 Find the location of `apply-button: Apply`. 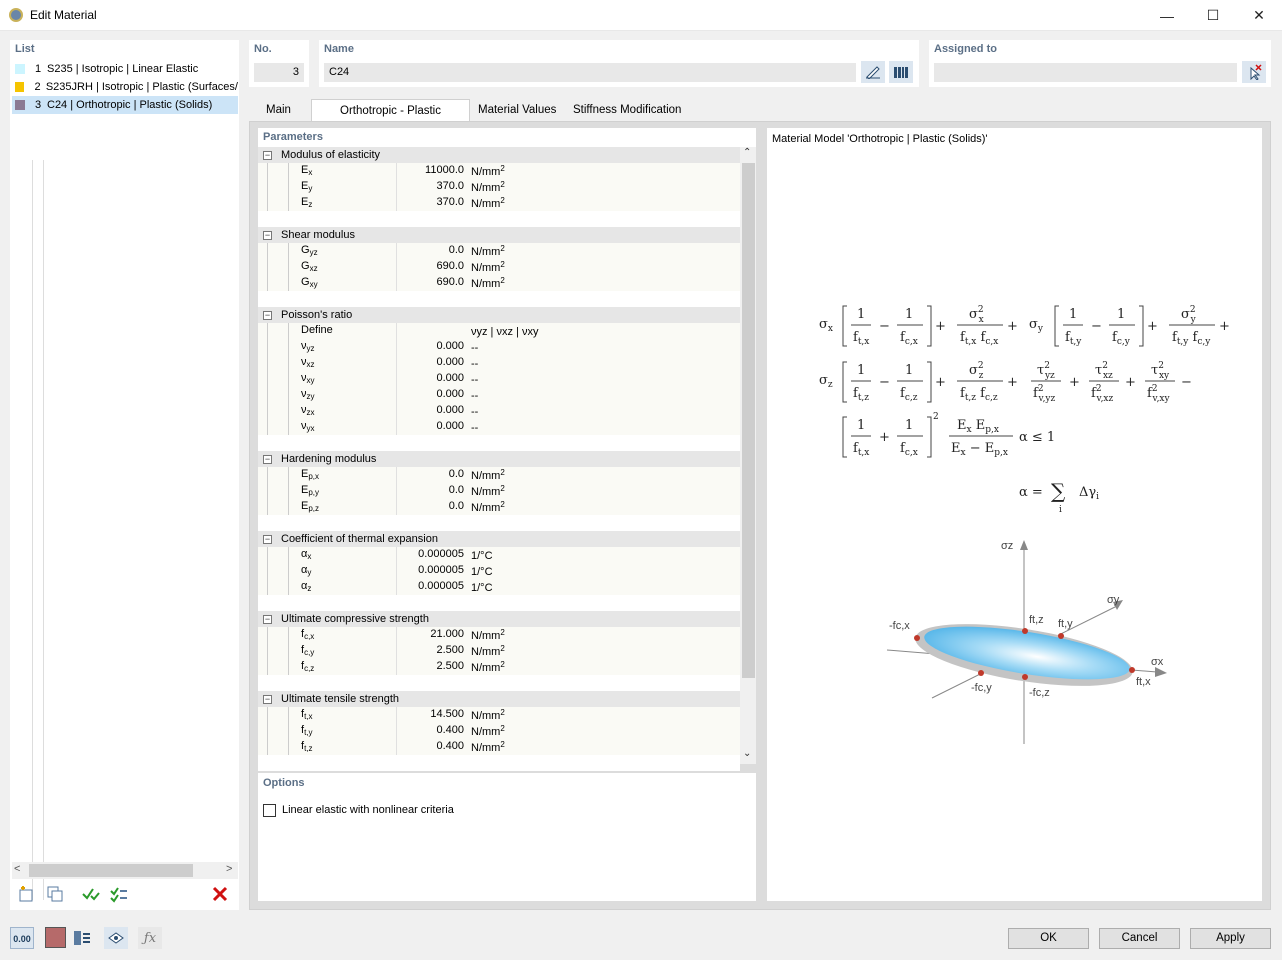

apply-button: Apply is located at coordinates (1230, 938).